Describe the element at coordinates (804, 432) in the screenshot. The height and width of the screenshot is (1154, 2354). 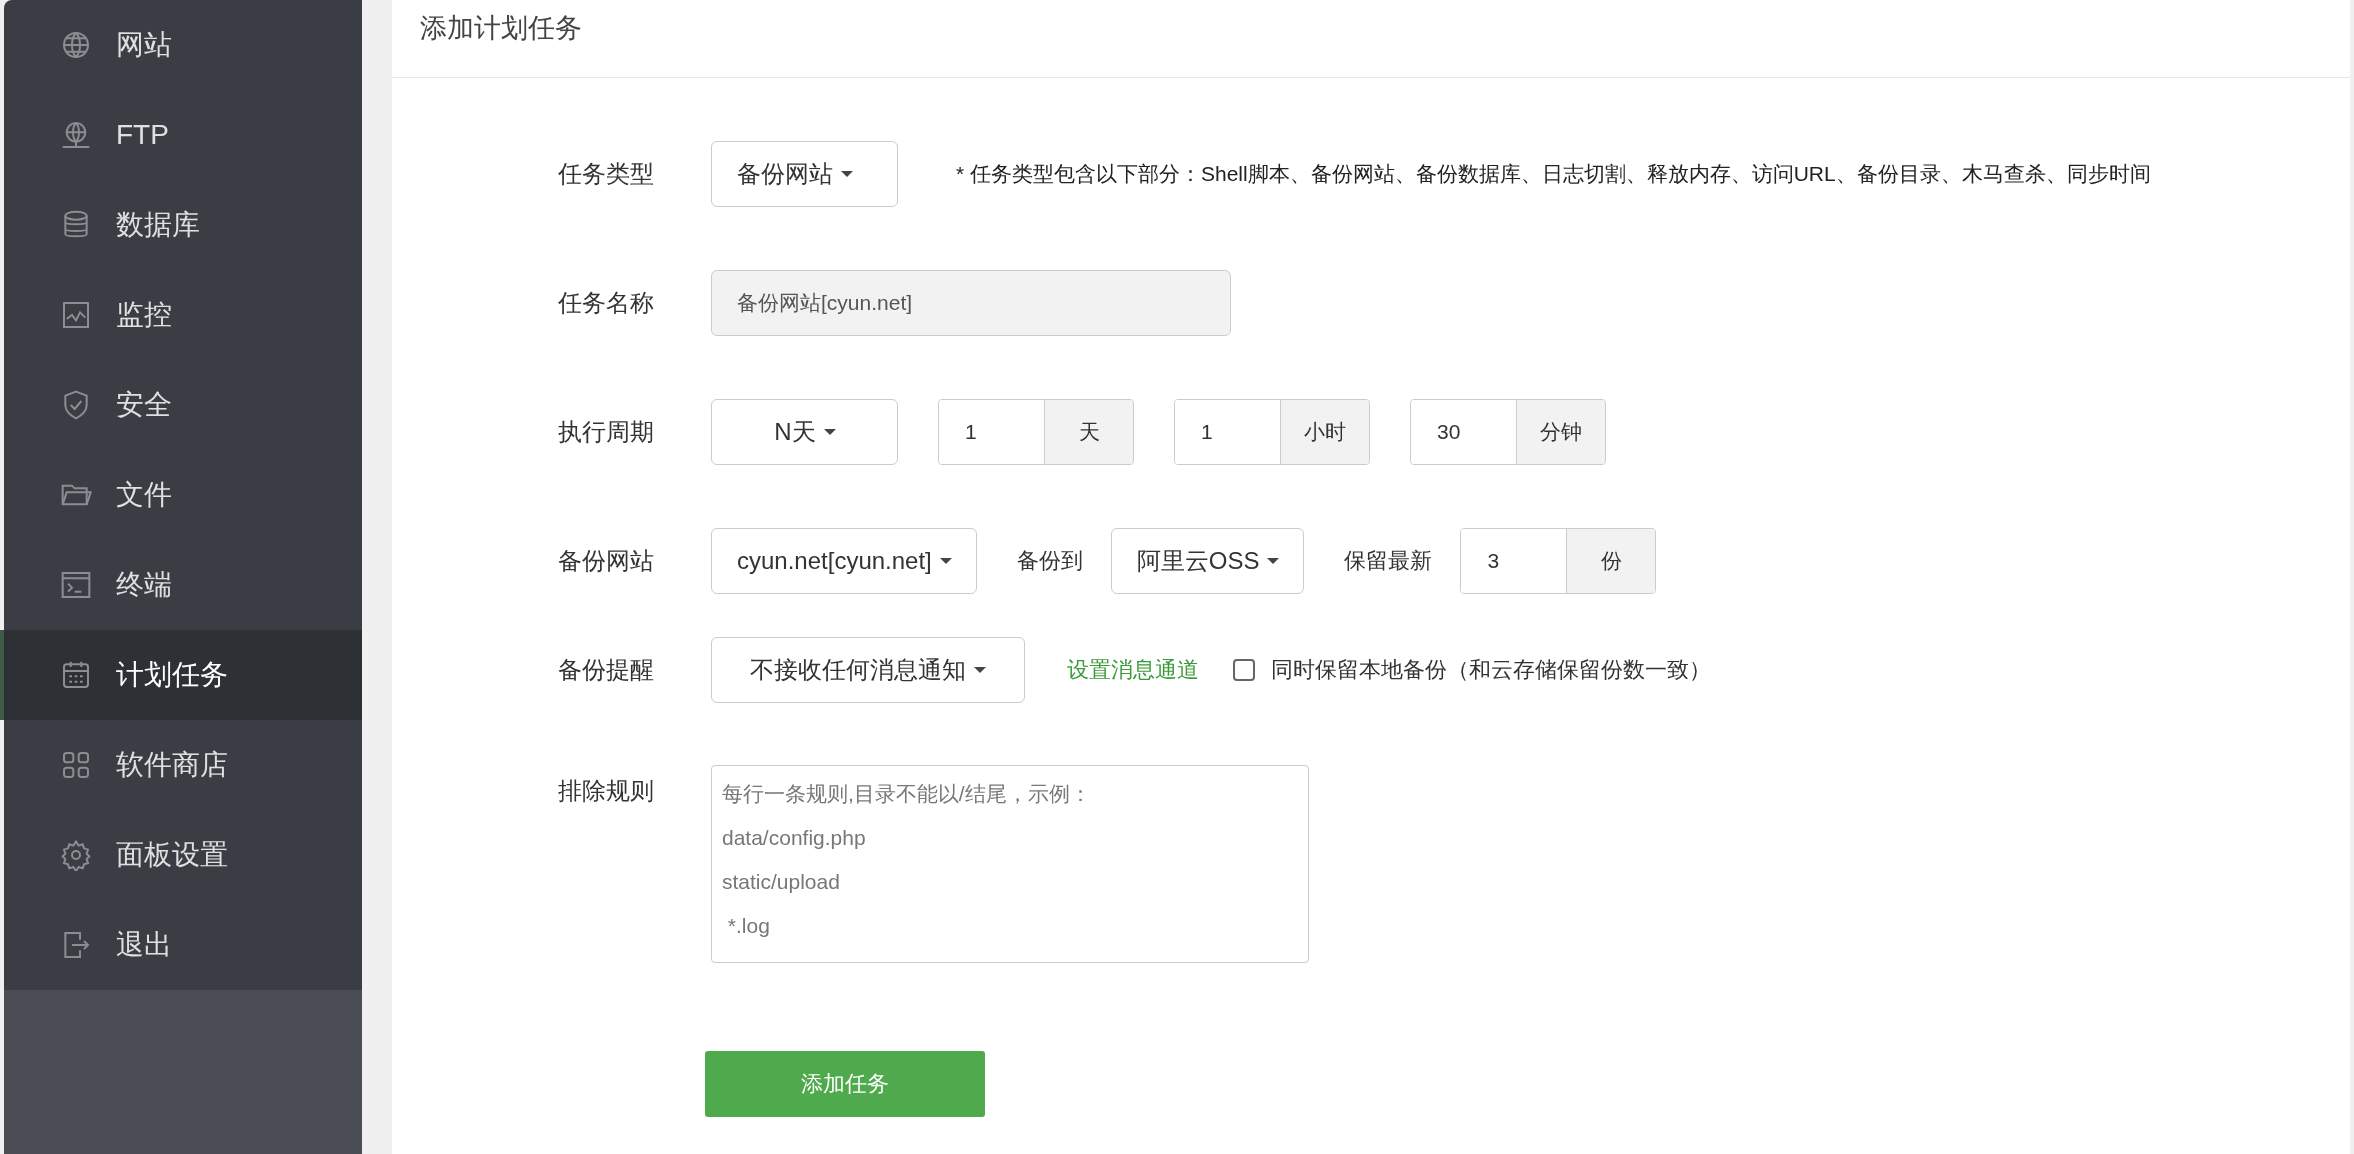
I see `period-dropdown: N天` at that location.